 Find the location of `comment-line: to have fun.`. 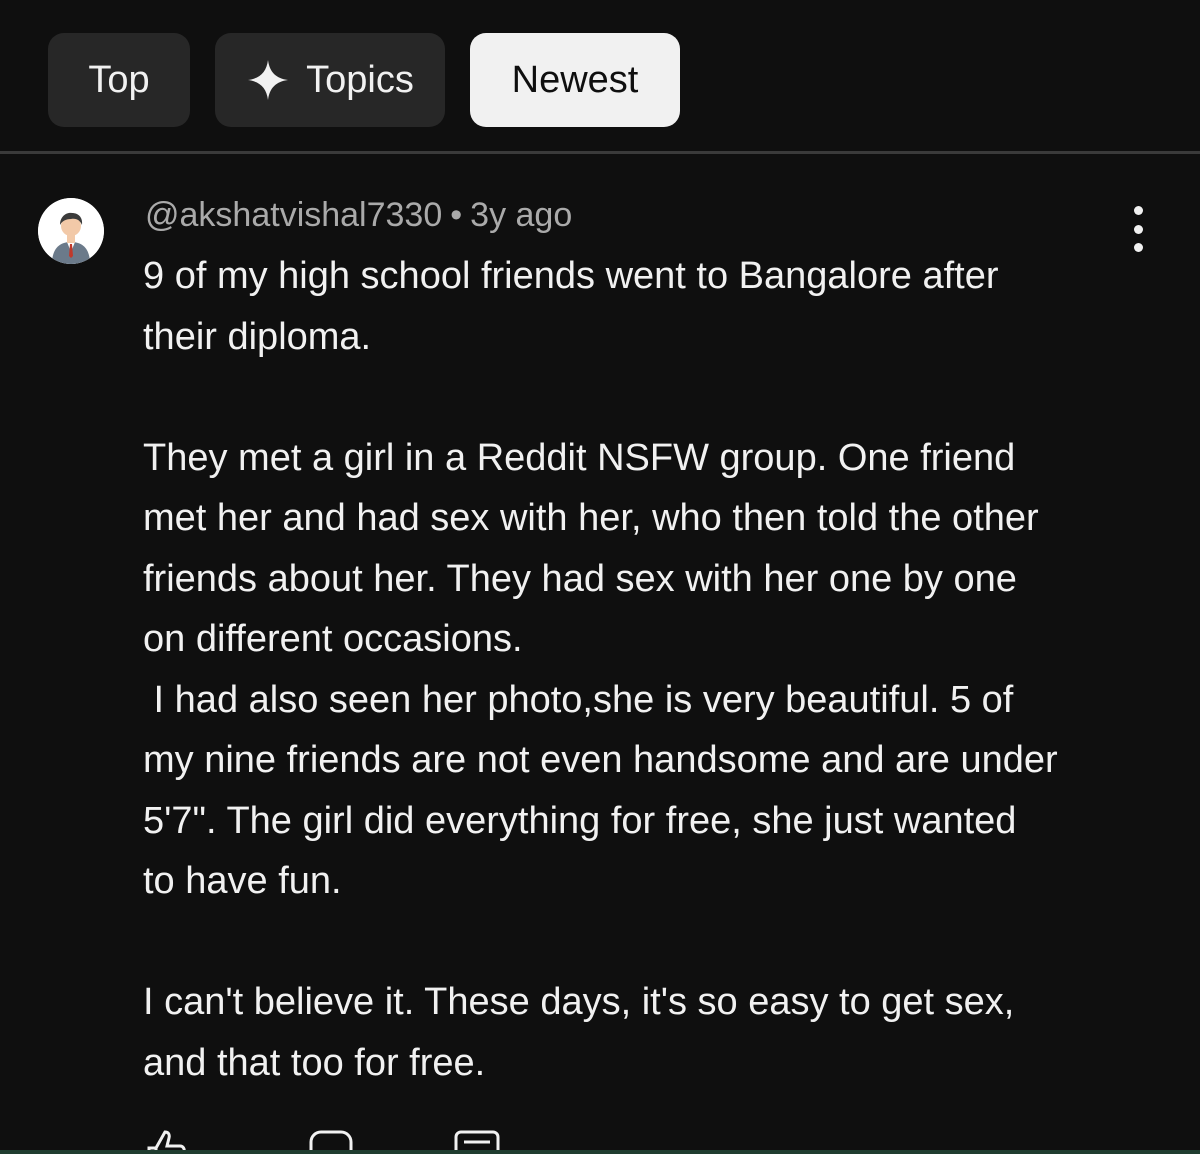

comment-line: to have fun. is located at coordinates (242, 881).